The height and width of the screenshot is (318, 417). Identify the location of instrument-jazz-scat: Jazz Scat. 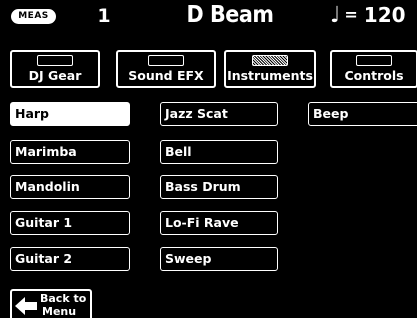
(219, 114).